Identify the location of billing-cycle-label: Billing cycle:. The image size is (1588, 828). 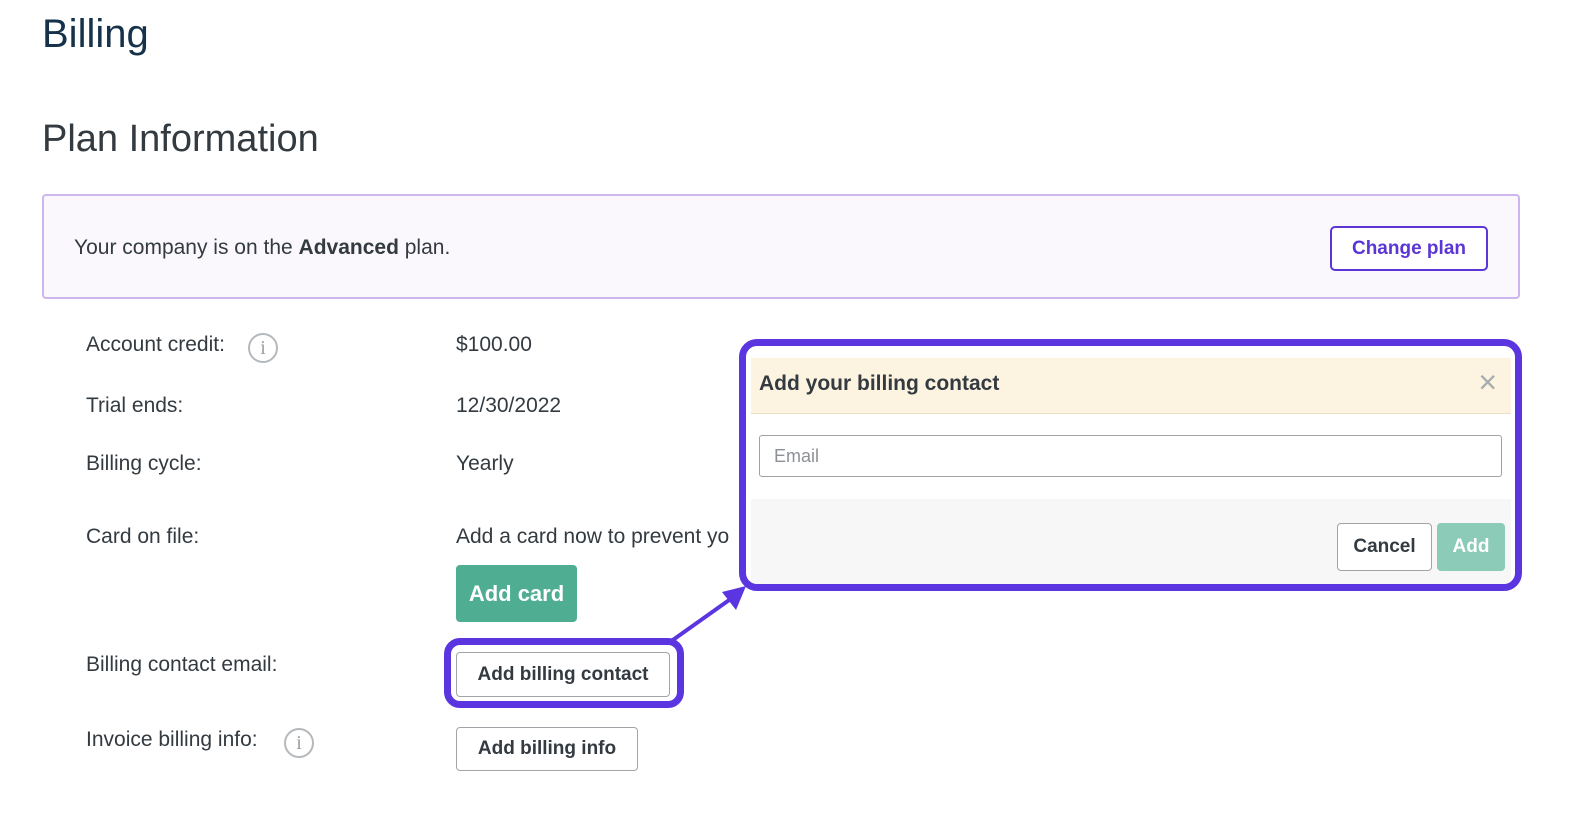
(144, 463).